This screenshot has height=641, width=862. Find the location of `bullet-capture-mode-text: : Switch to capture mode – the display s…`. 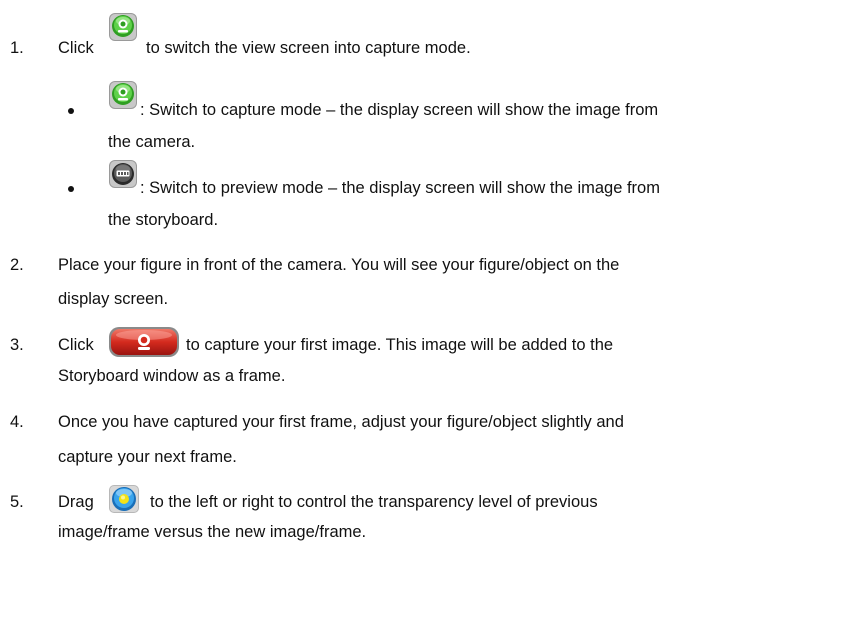

bullet-capture-mode-text: : Switch to capture mode – the display s… is located at coordinates (399, 110).